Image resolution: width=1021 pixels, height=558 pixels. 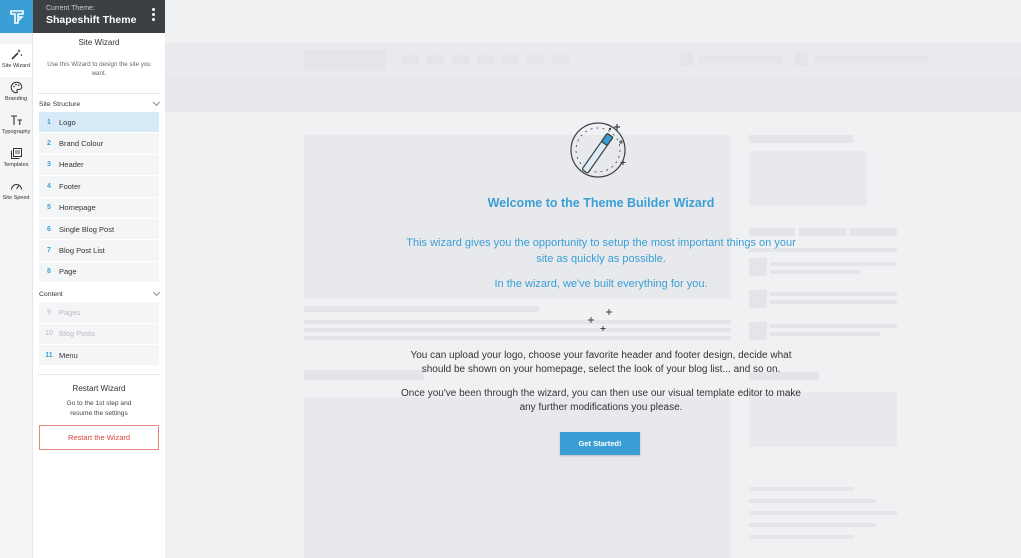 I want to click on current-theme-header: Current Theme: Shapeshift Theme, so click(x=99, y=16).